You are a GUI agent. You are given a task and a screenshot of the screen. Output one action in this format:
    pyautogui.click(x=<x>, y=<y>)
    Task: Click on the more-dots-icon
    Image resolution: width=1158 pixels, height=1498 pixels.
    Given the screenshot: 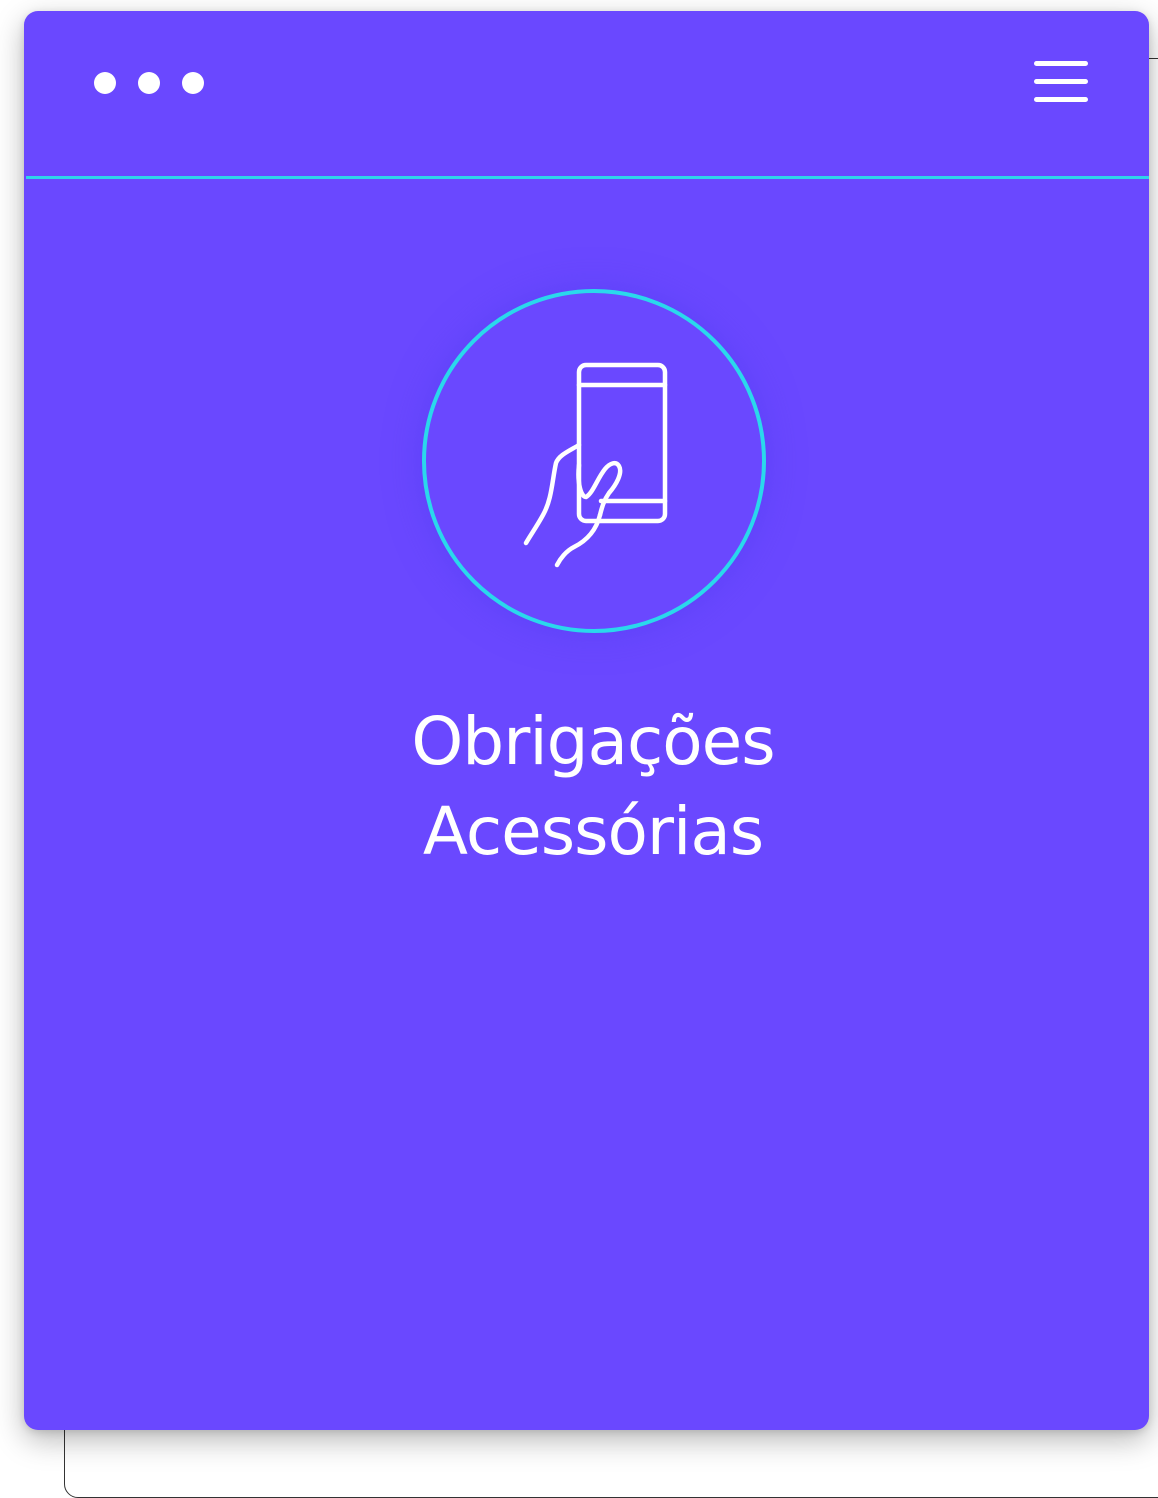 What is the action you would take?
    pyautogui.click(x=149, y=83)
    